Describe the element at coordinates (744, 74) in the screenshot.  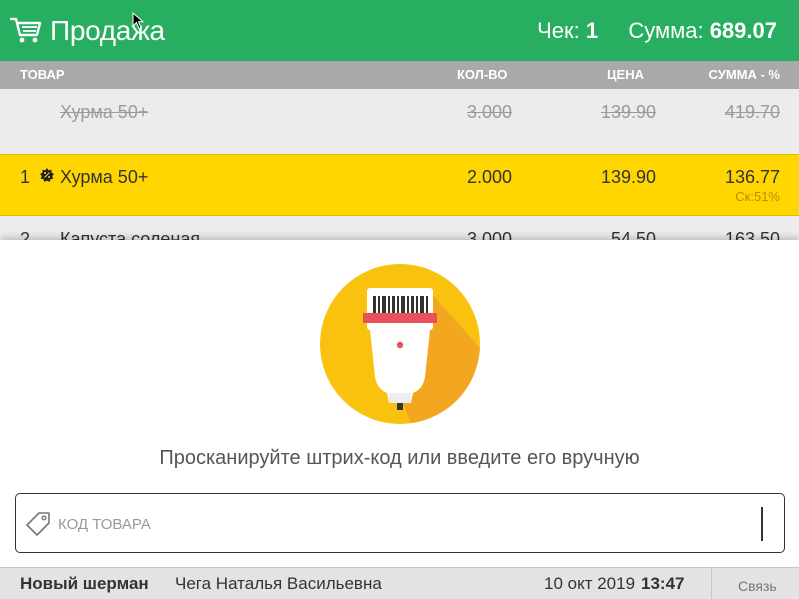
I see `column-header-sum: СУММА - %` at that location.